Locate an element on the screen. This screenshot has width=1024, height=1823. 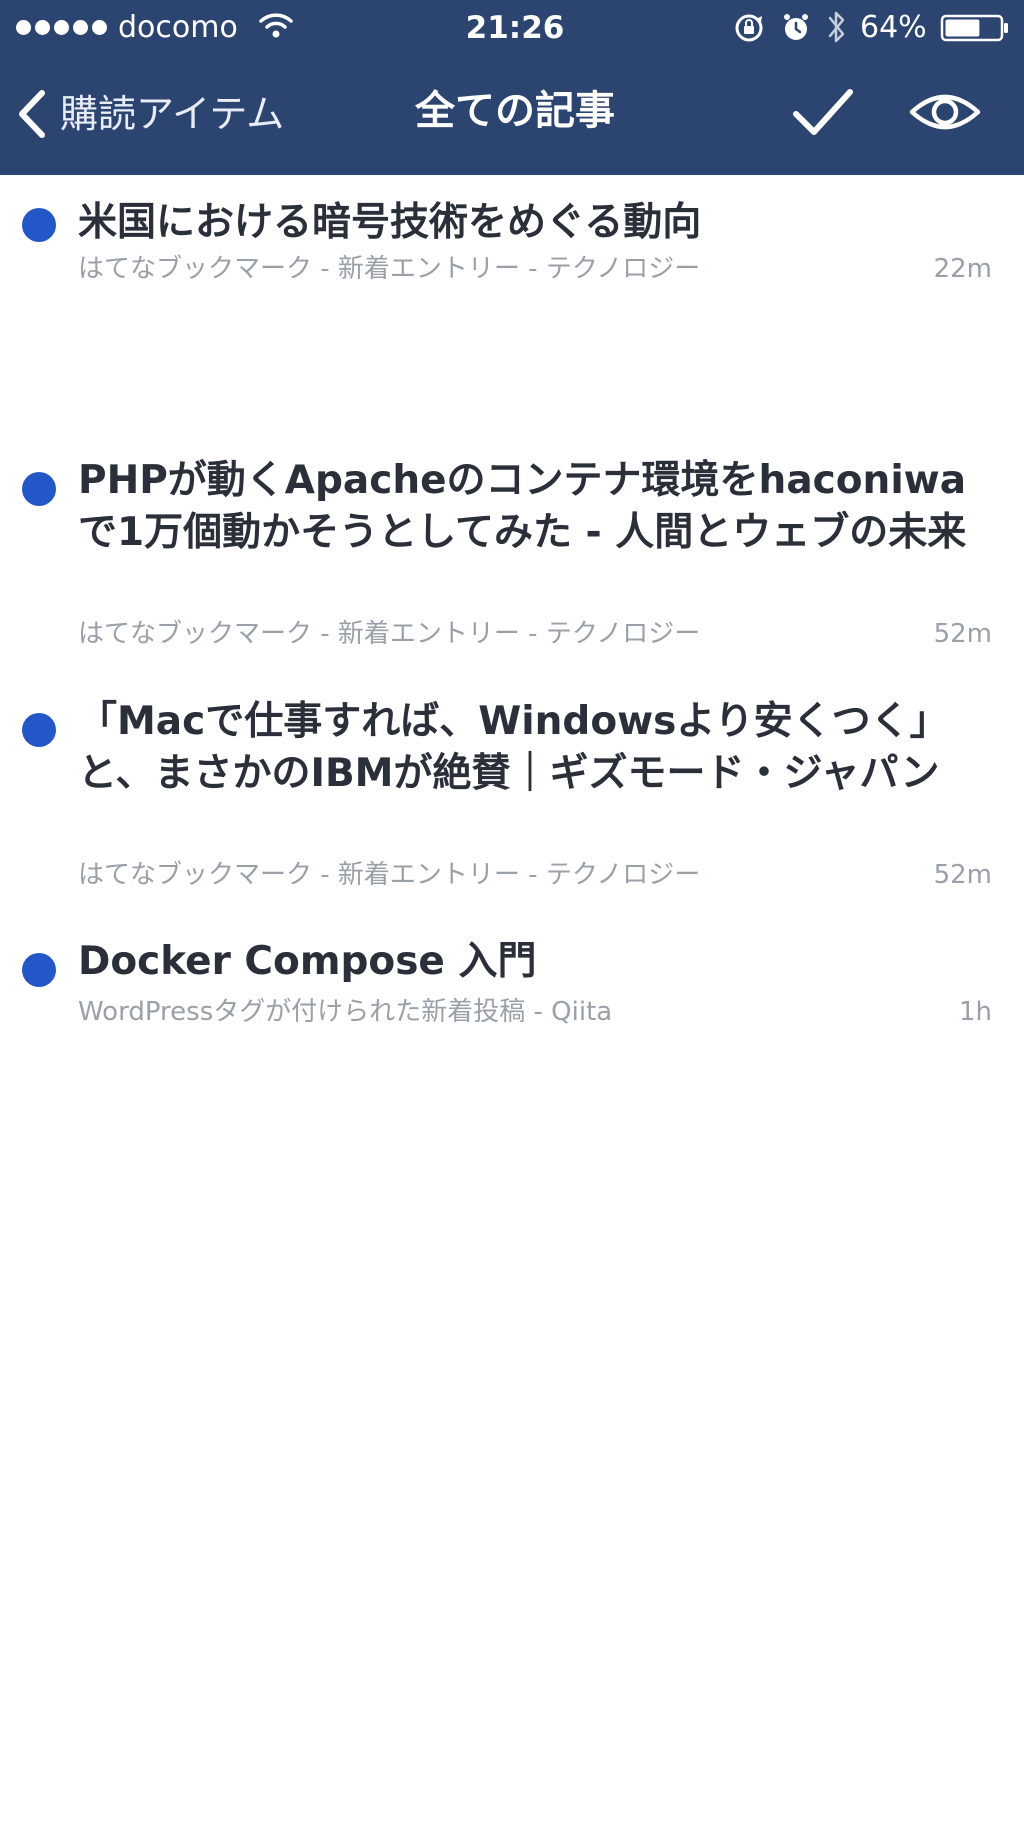
article-time: 22m is located at coordinates (962, 269).